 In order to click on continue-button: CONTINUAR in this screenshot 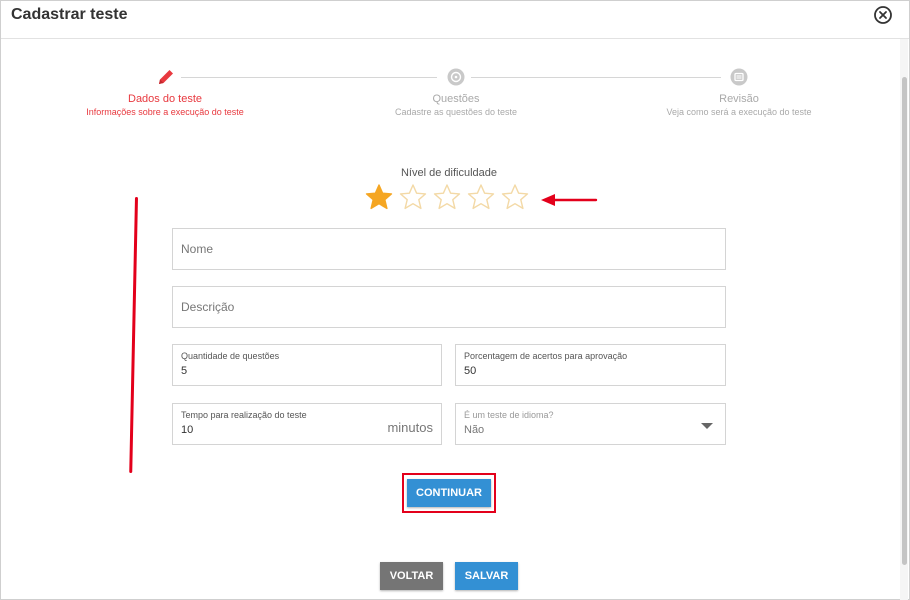, I will do `click(449, 493)`.